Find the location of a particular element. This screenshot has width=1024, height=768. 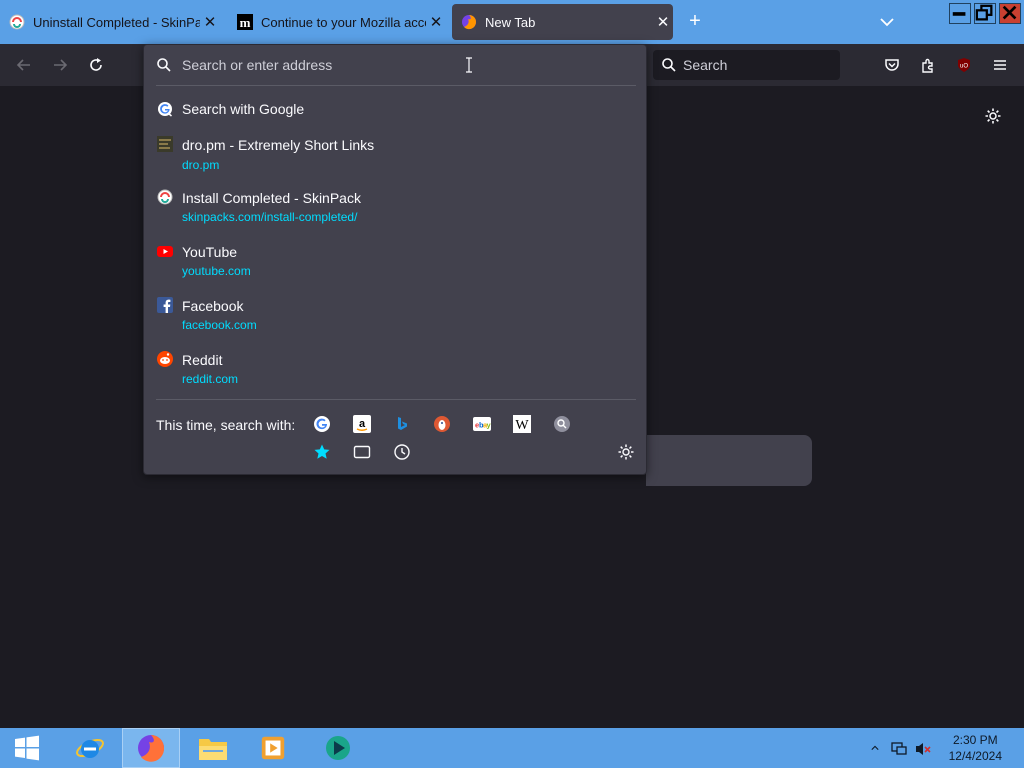

minimize-button is located at coordinates (960, 13).